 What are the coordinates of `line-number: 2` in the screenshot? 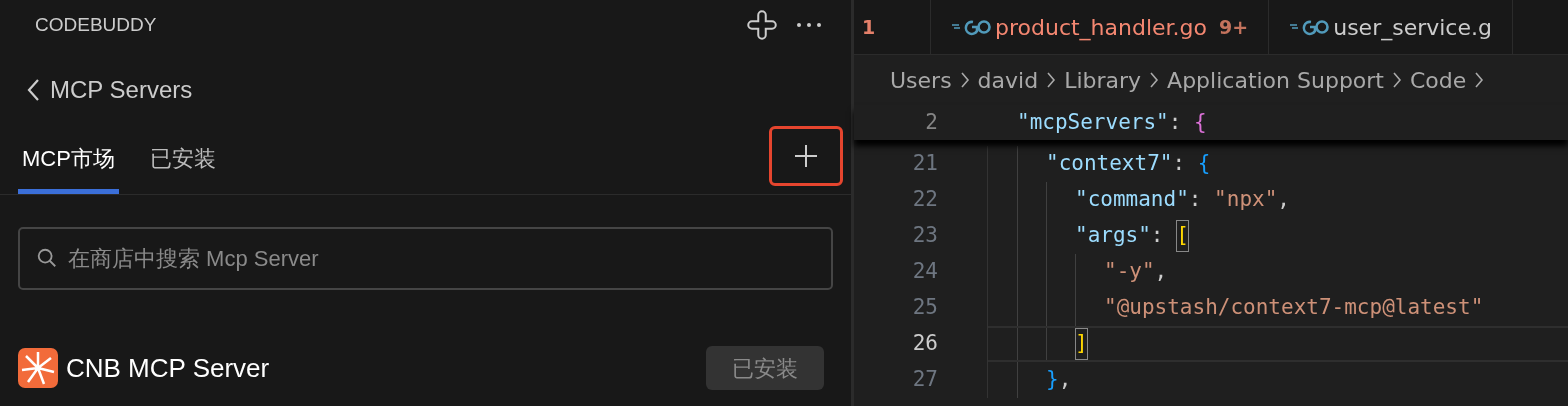 It's located at (931, 122).